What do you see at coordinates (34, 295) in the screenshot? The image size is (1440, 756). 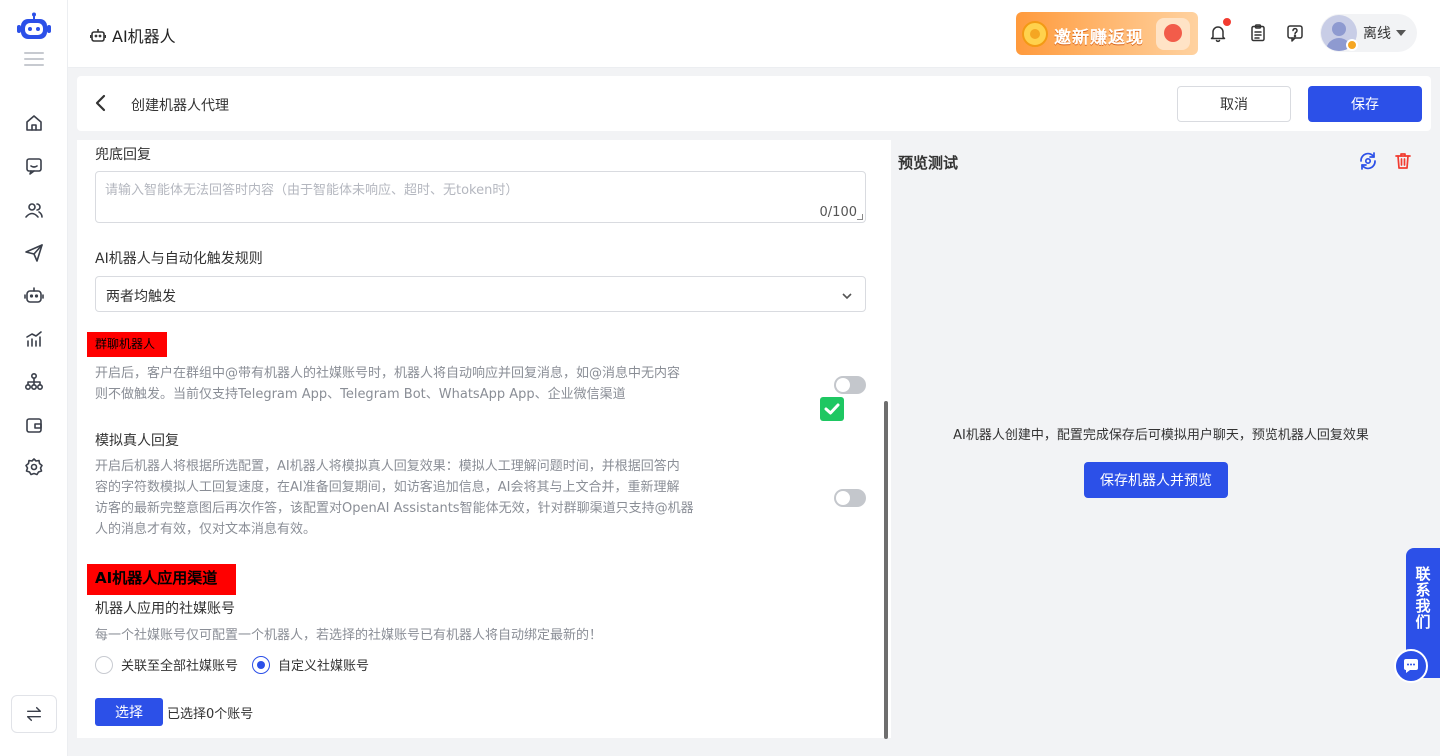 I see `nav-robot-icon` at bounding box center [34, 295].